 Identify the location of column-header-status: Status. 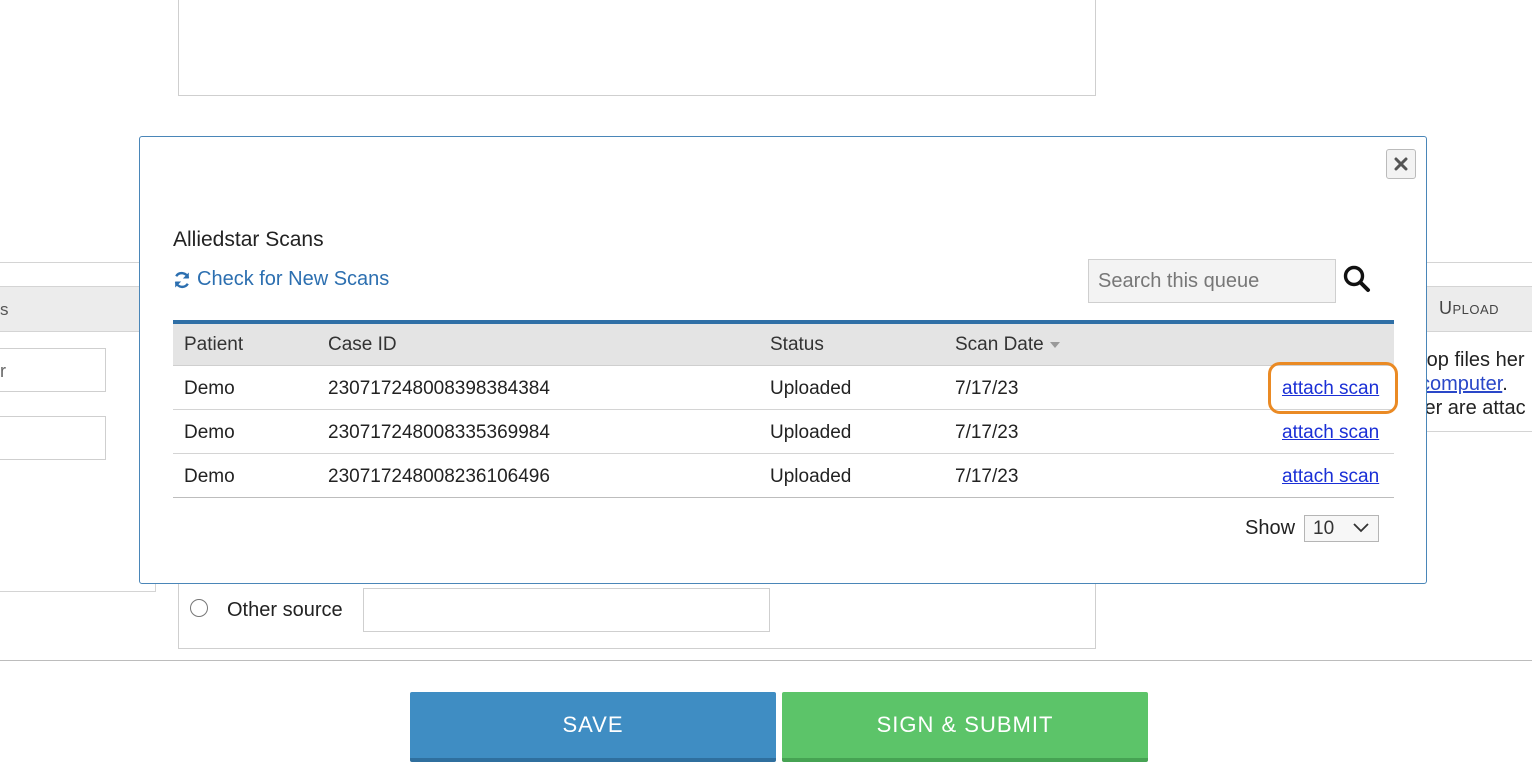
(797, 345).